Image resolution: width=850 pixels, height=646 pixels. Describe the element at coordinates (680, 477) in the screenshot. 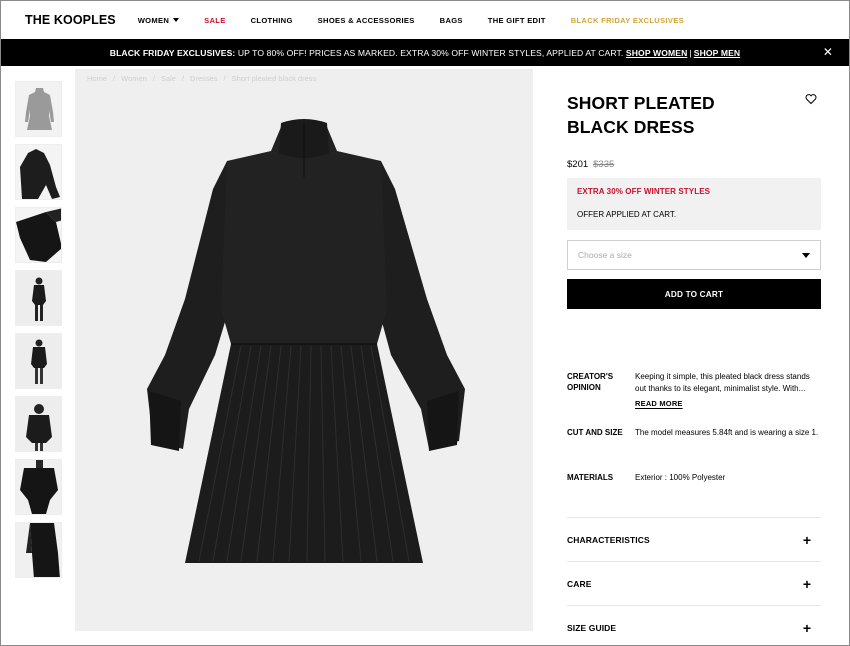

I see `attribute-value: Exterior : 100% Polyester` at that location.